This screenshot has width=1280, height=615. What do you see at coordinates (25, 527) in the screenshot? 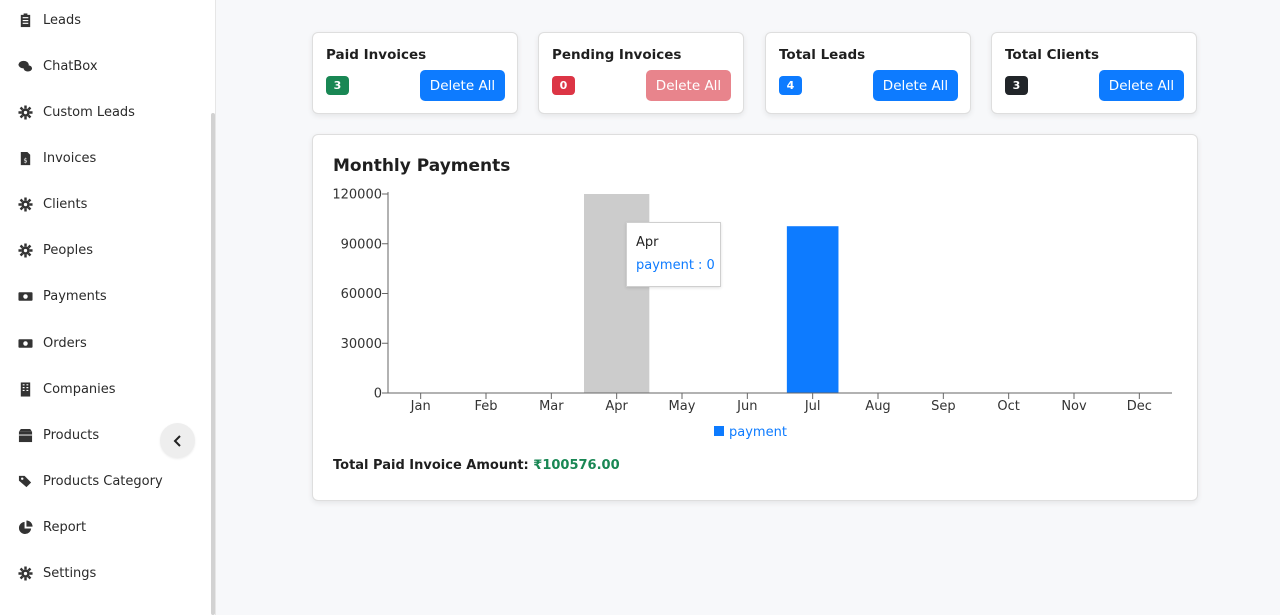
I see `pie-chart-icon` at bounding box center [25, 527].